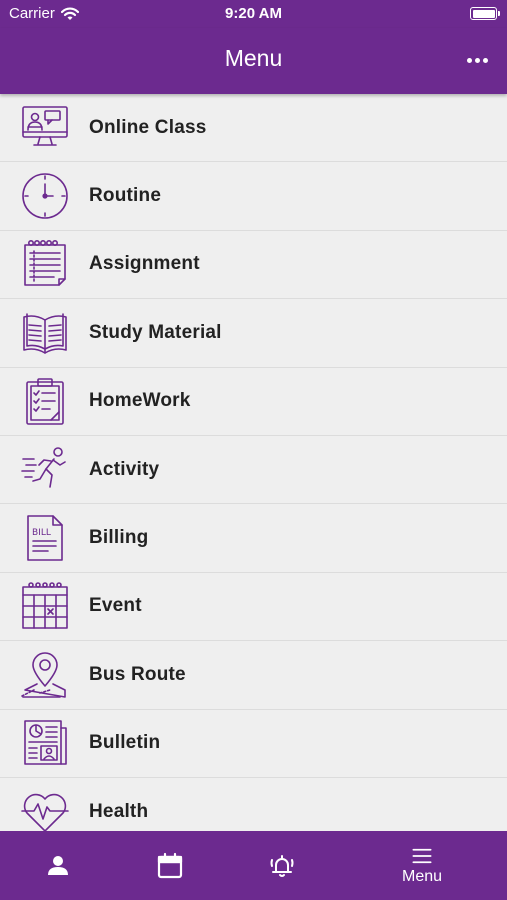 The image size is (507, 900). Describe the element at coordinates (253, 744) in the screenshot. I see `menu-item-bulletin: Bulletin` at that location.